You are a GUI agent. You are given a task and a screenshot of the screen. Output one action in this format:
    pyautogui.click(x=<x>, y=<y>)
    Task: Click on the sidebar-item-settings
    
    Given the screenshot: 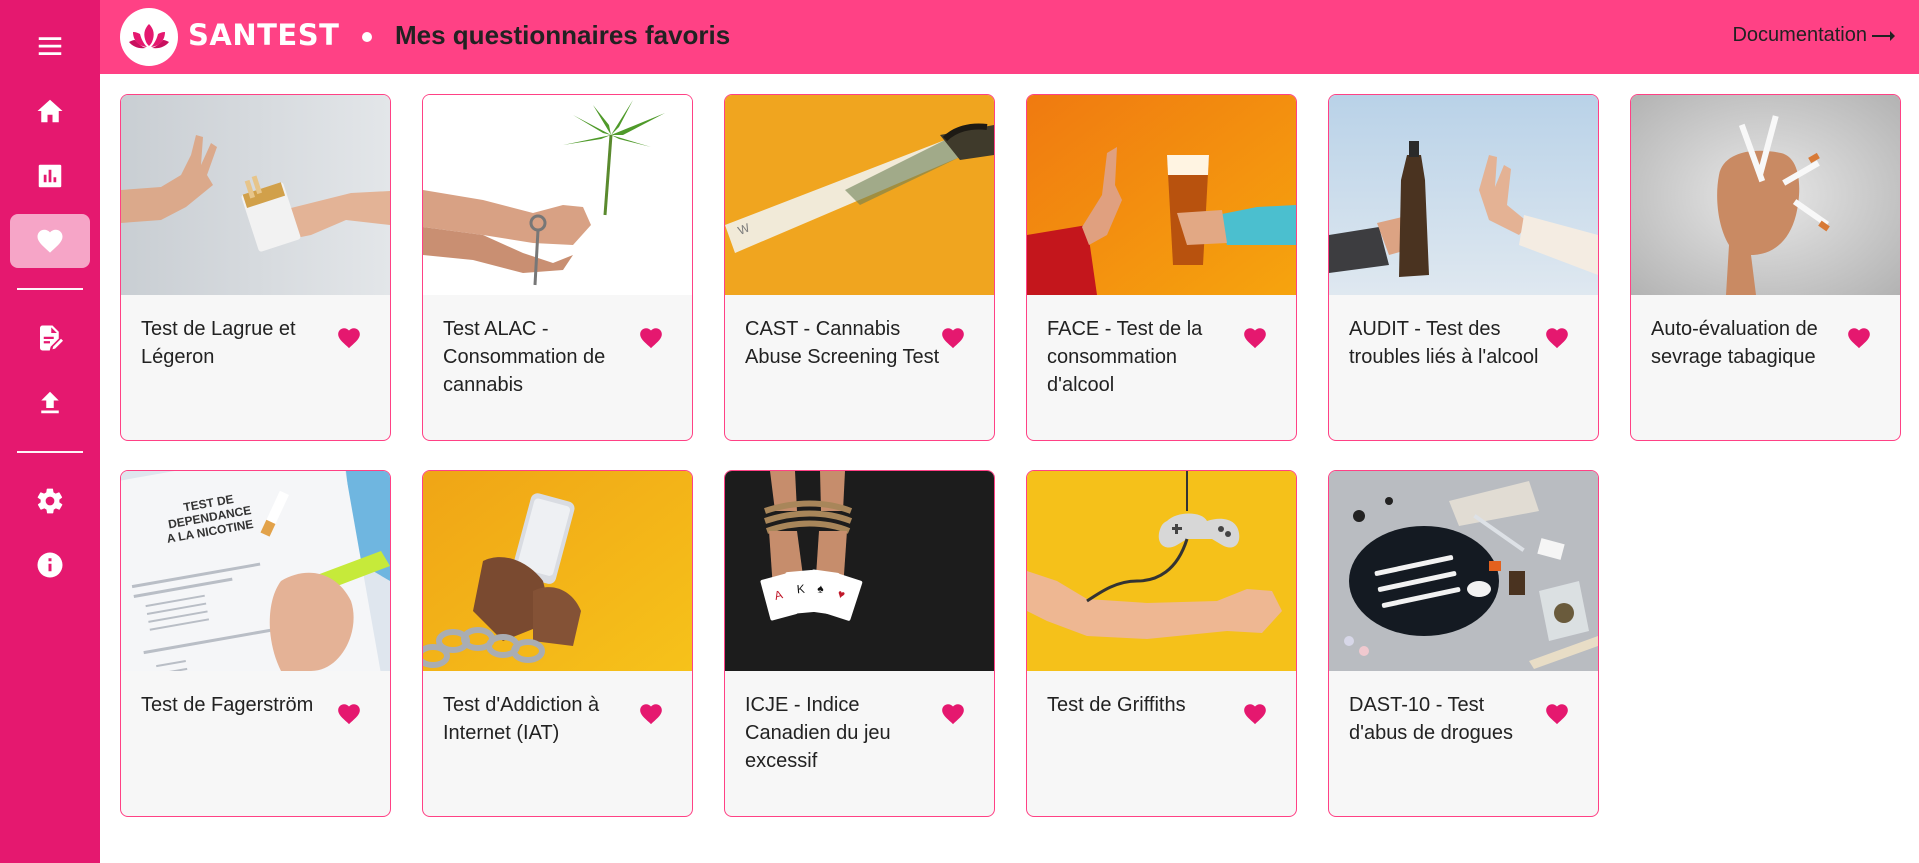 What is the action you would take?
    pyautogui.click(x=50, y=501)
    